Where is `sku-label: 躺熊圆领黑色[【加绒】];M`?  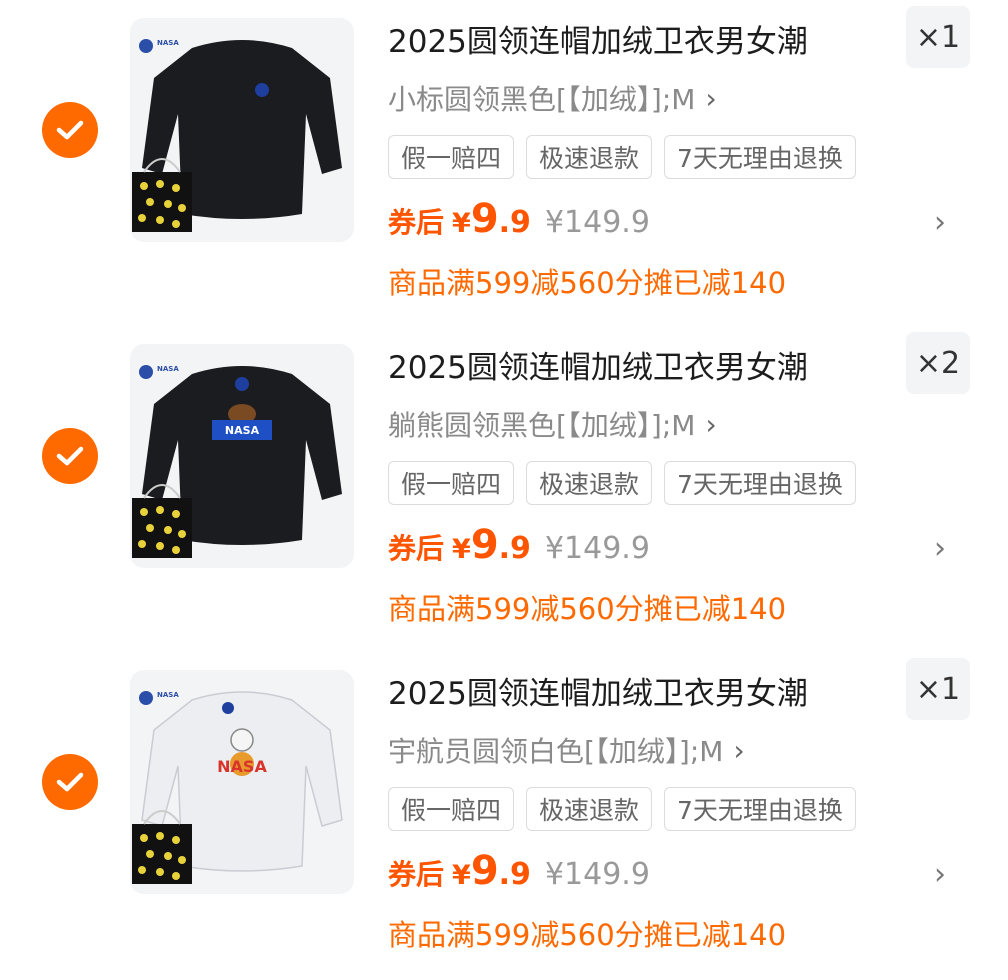
sku-label: 躺熊圆领黑色[【加绒】];M is located at coordinates (542, 425).